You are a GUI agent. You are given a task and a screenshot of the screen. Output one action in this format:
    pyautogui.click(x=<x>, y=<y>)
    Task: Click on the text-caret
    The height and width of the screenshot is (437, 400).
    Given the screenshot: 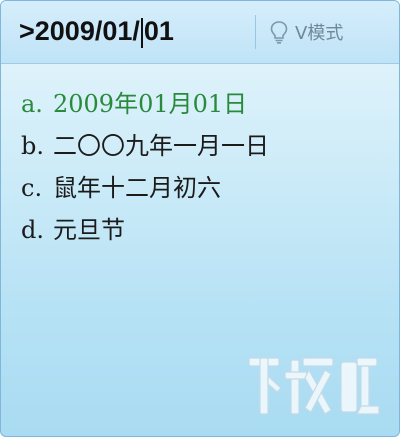 What is the action you would take?
    pyautogui.click(x=141, y=32)
    